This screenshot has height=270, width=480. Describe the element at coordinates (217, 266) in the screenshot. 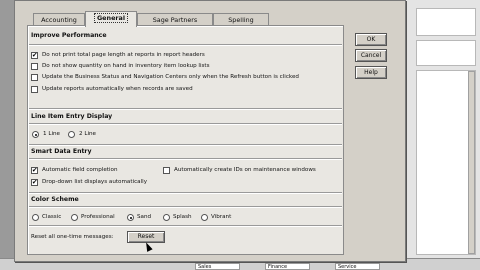

I see `background-column-sales: Sales` at that location.